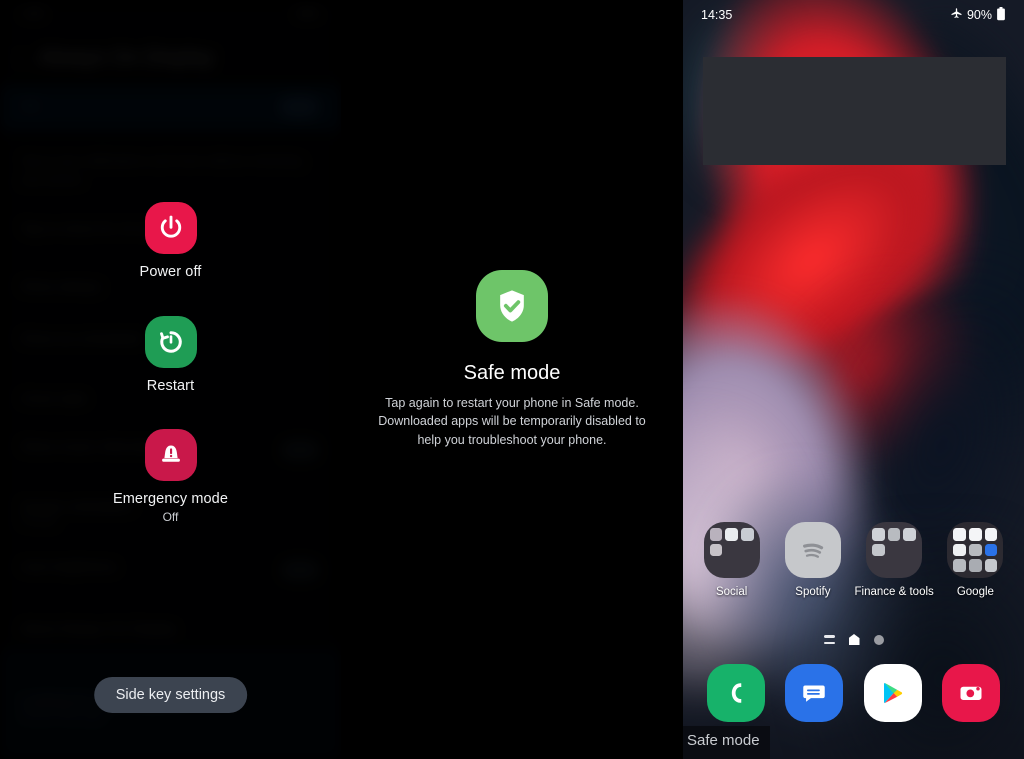 This screenshot has height=759, width=1024. What do you see at coordinates (1001, 15) in the screenshot?
I see `battery-icon` at bounding box center [1001, 15].